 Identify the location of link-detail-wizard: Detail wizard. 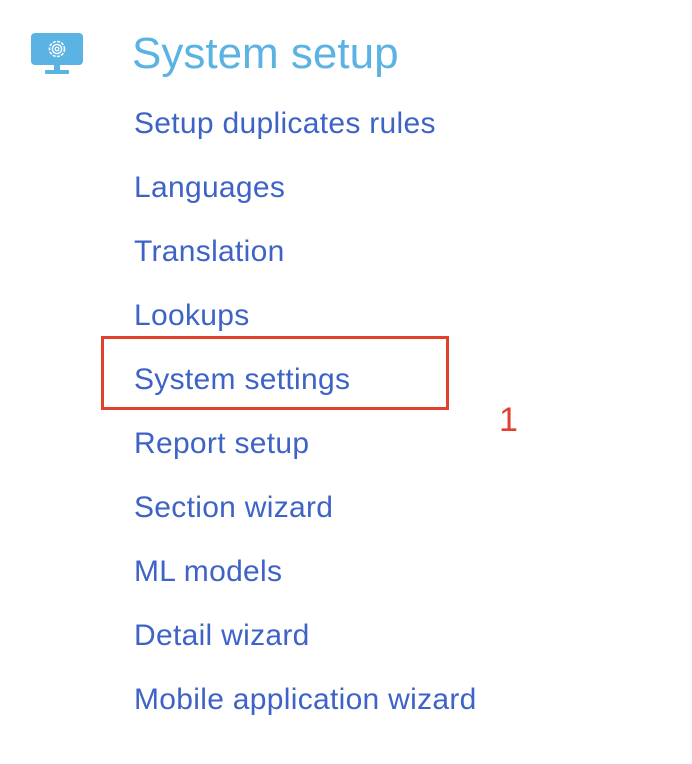
(222, 635).